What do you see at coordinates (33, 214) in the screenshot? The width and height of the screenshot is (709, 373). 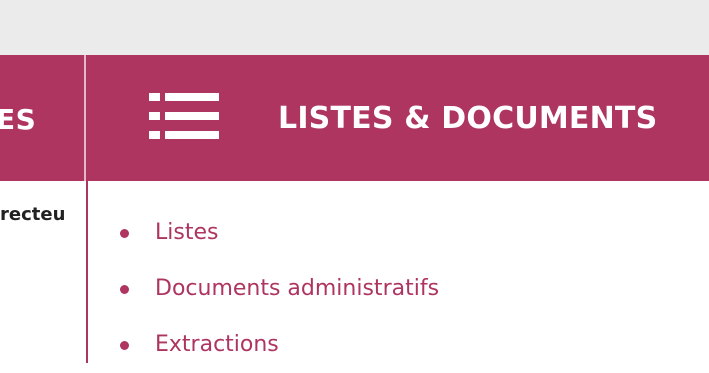 I see `left-panel-text: recteu` at bounding box center [33, 214].